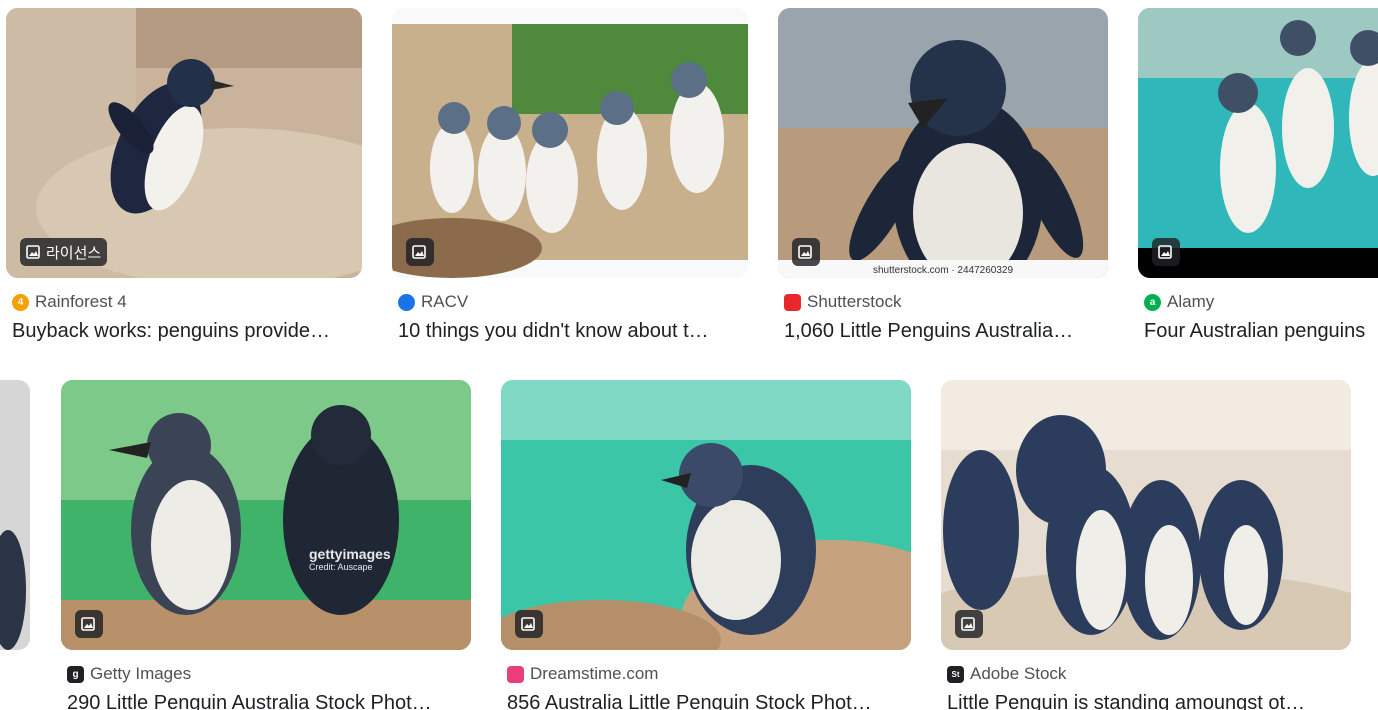 This screenshot has width=1378, height=710. What do you see at coordinates (943, 270) in the screenshot?
I see `watermark-text: shutterstock.com · 2447260329` at bounding box center [943, 270].